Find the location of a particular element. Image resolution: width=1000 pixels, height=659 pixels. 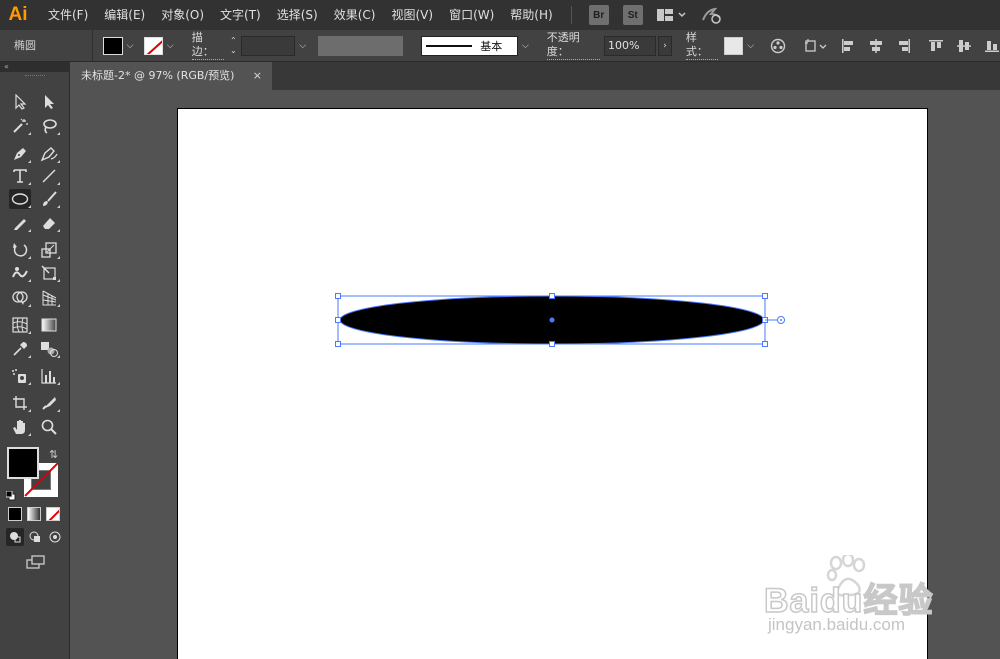

perspective-grid-icon is located at coordinates (49, 298).